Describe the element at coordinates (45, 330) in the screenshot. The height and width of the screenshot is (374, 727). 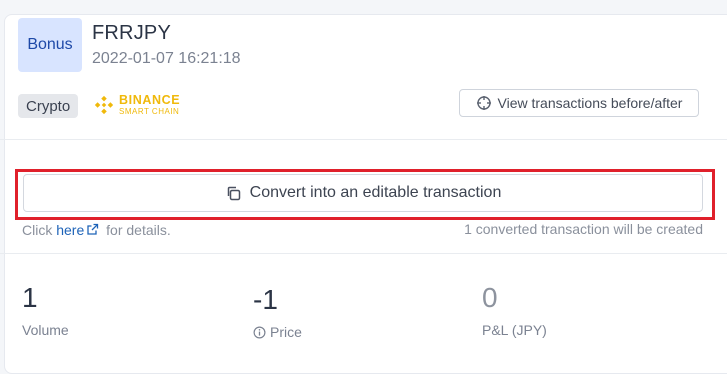
I see `volume-label: Volume` at that location.